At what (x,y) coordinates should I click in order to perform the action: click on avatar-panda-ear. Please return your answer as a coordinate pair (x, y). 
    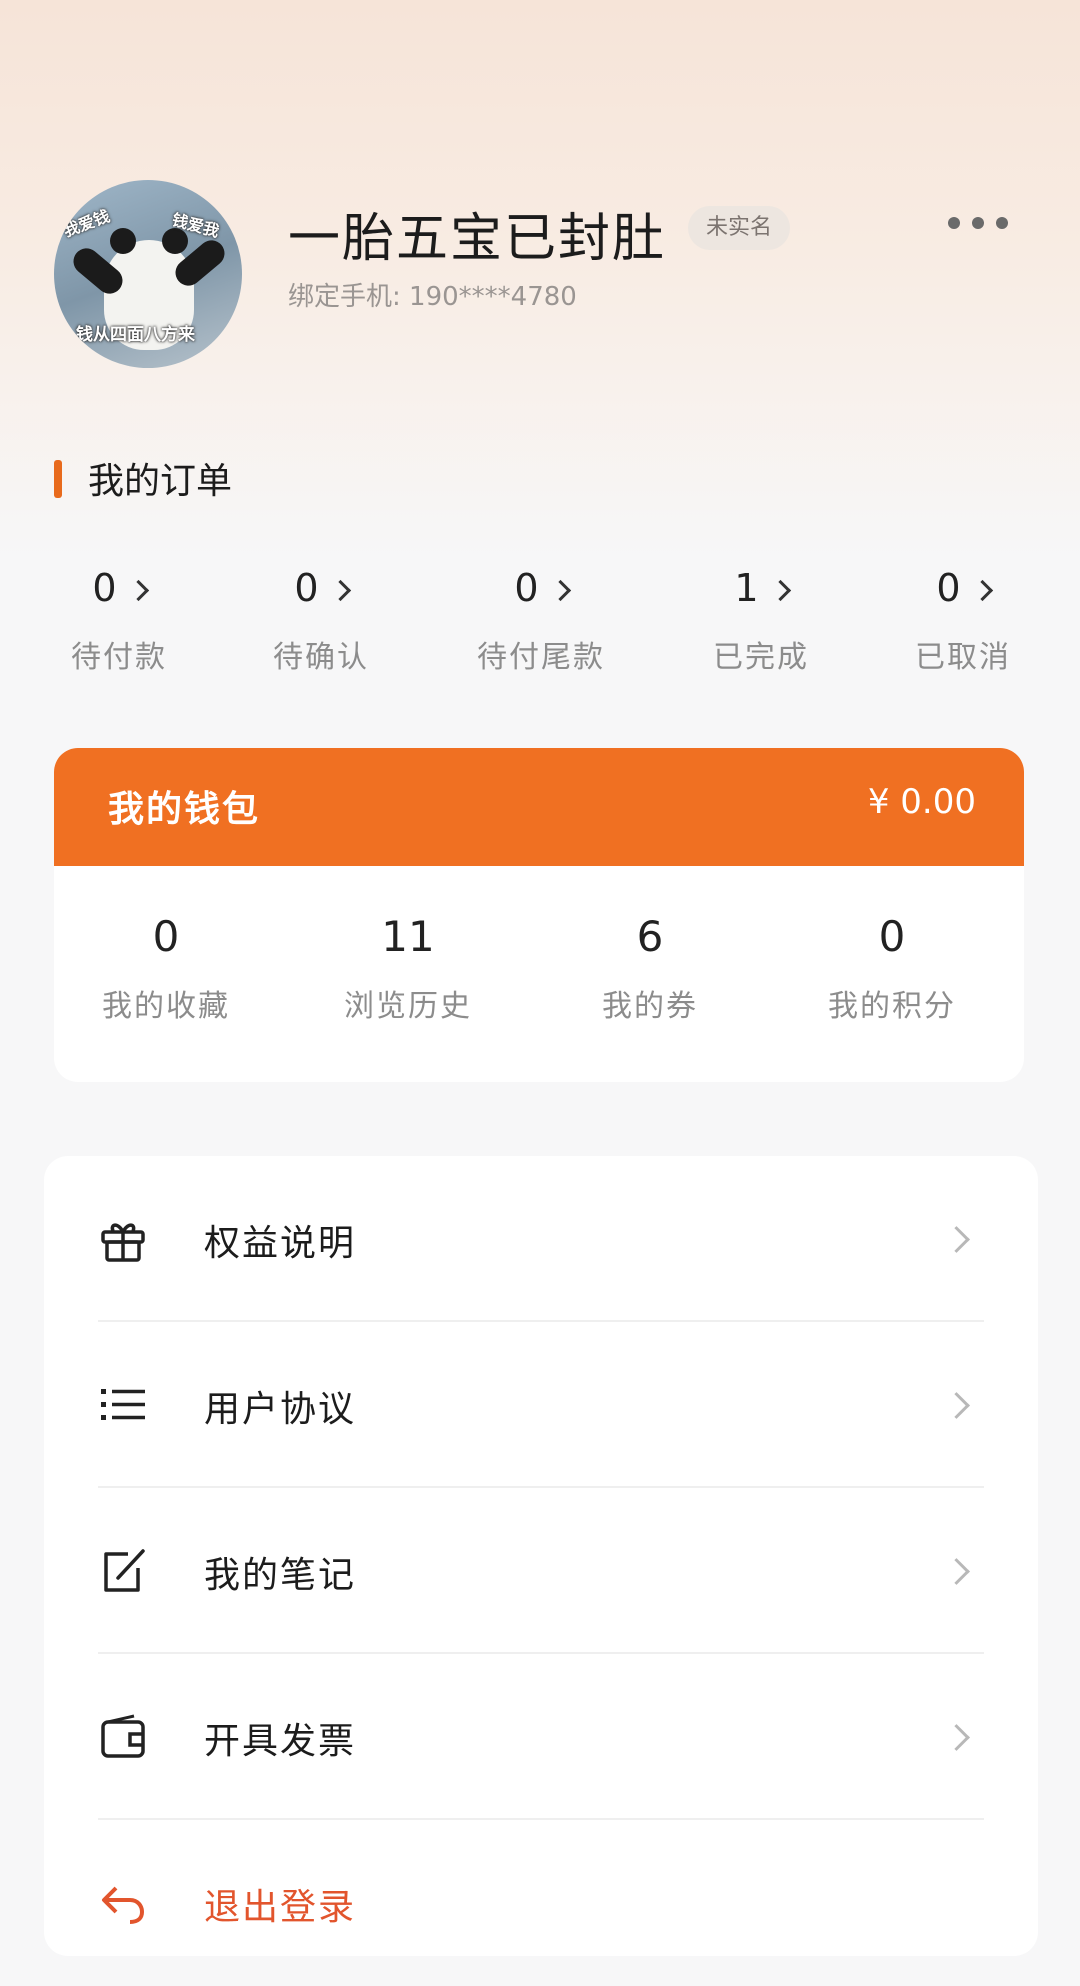
    Looking at the image, I should click on (123, 241).